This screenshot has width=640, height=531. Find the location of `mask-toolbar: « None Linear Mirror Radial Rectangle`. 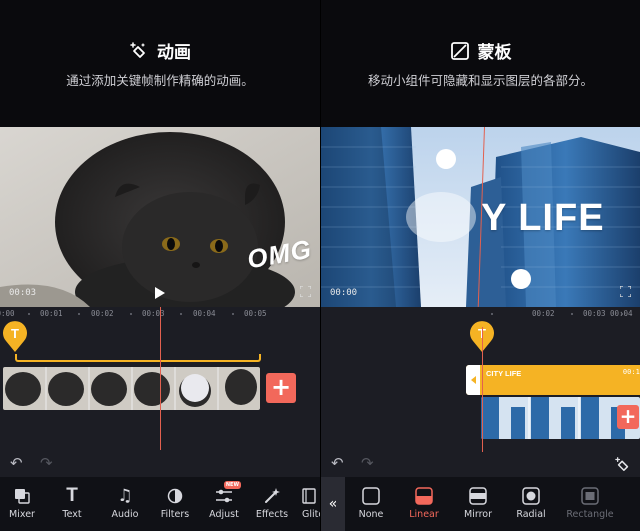

mask-toolbar: « None Linear Mirror Radial Rectangle is located at coordinates (480, 504).